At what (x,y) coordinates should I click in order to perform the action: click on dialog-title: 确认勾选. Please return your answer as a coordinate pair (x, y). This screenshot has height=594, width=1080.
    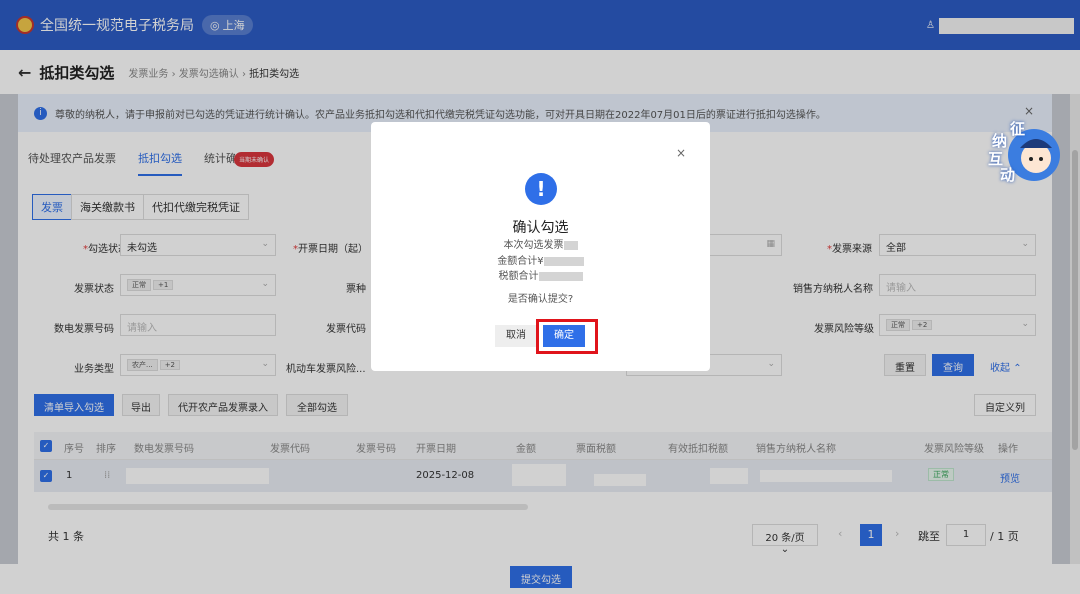
    Looking at the image, I should click on (540, 228).